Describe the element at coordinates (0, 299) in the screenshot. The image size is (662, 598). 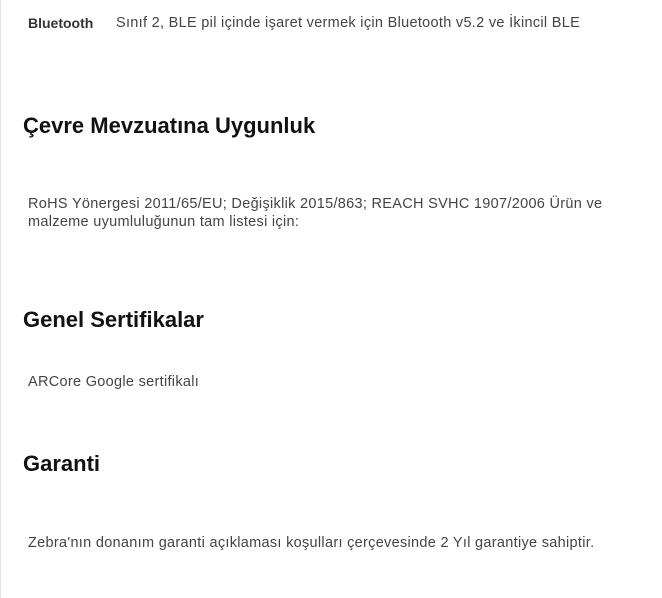
I see `left-border` at that location.